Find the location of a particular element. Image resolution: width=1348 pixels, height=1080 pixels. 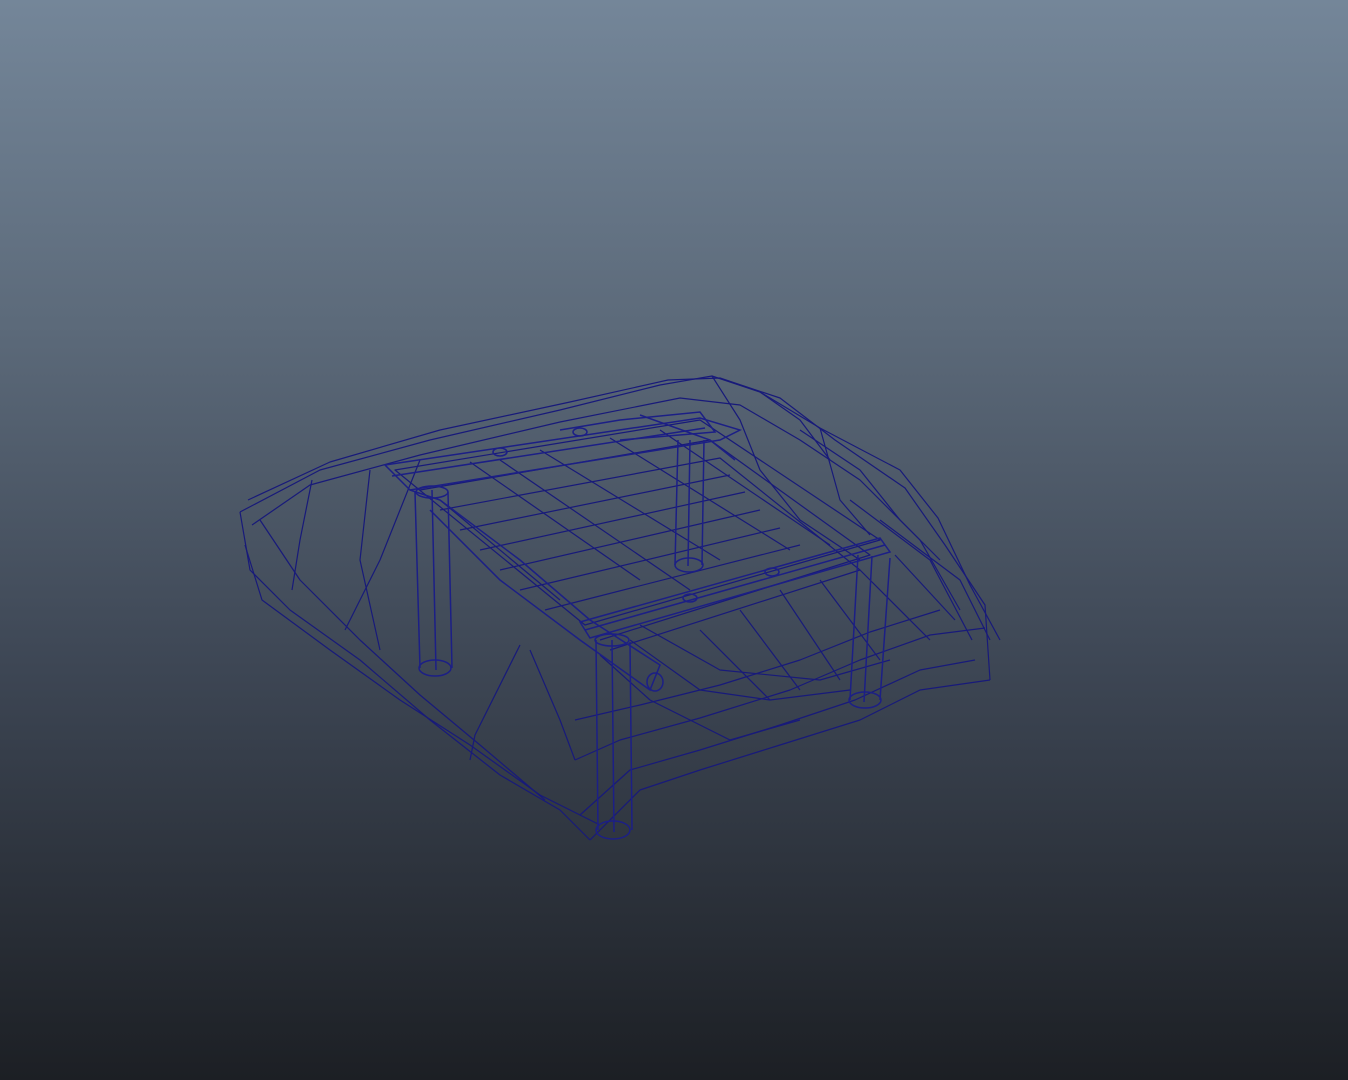

crossbars is located at coordinates (637, 551).